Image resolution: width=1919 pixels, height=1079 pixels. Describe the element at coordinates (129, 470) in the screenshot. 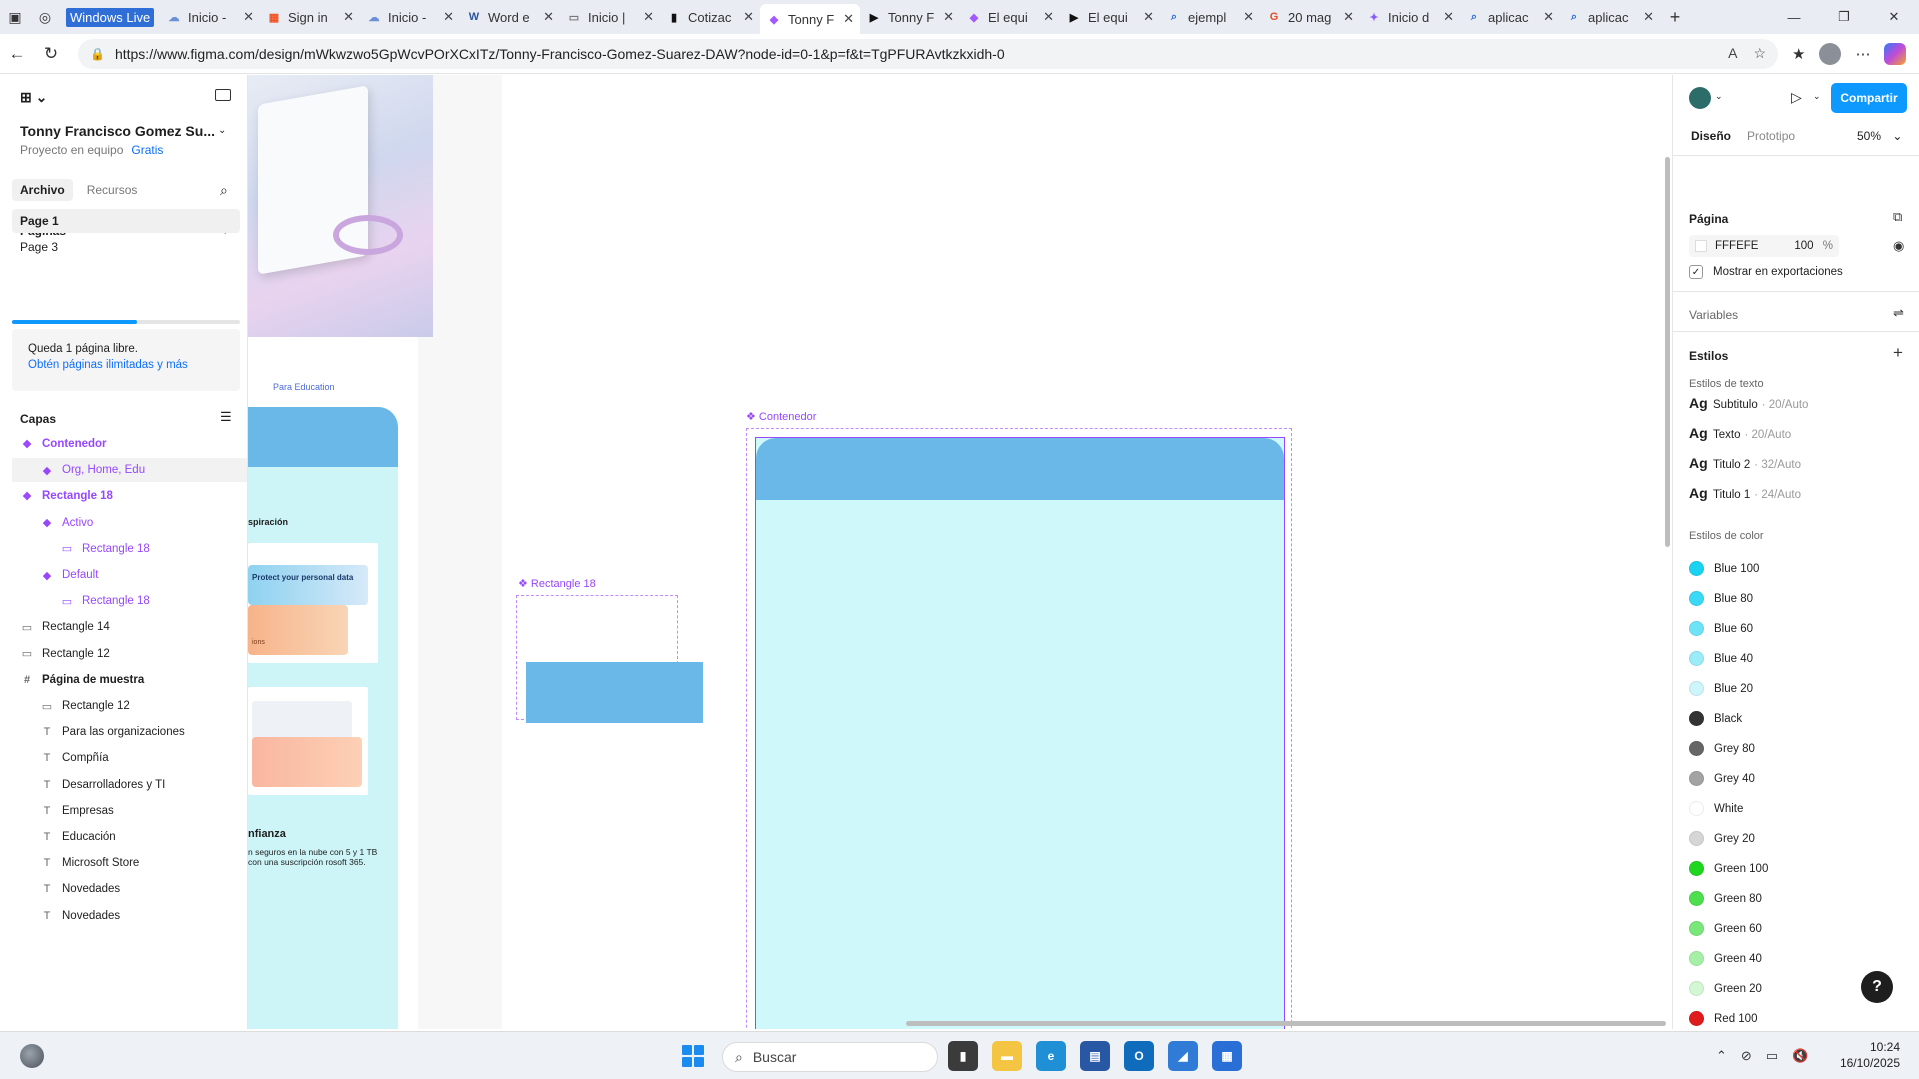

I see `layer-item: ◆ Org, Home, Edu` at that location.